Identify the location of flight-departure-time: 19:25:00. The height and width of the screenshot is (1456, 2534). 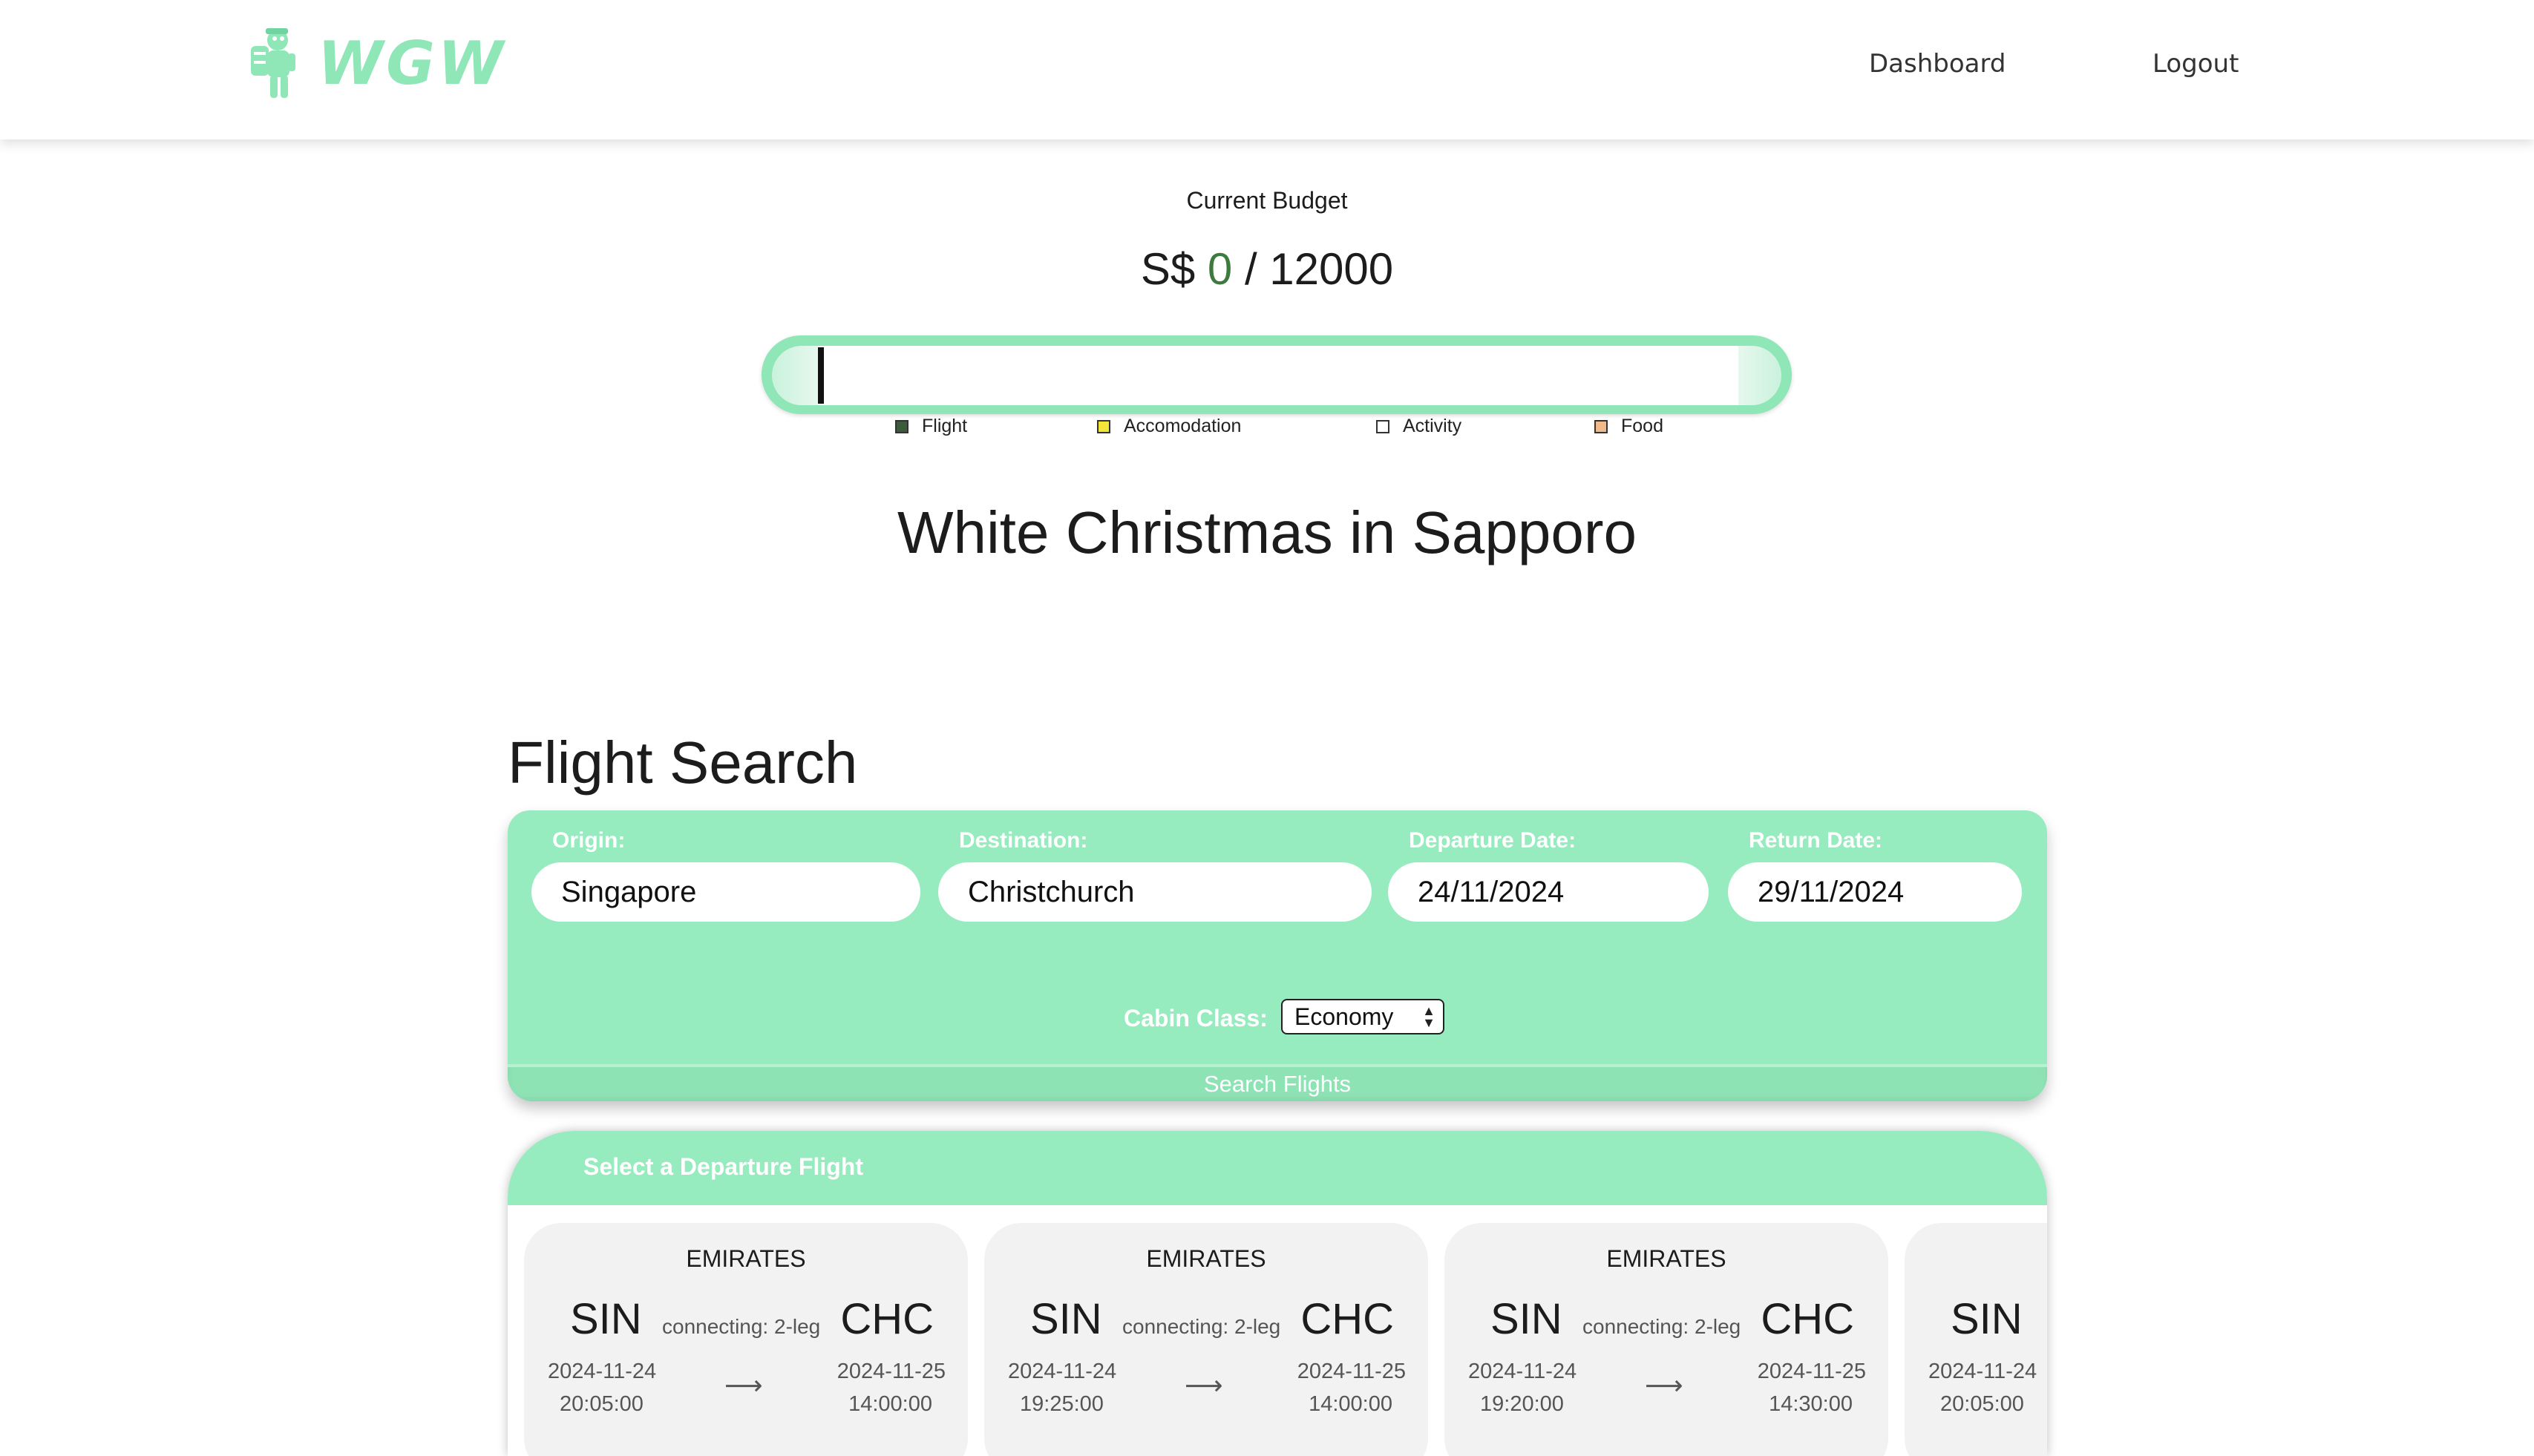
(1062, 1404).